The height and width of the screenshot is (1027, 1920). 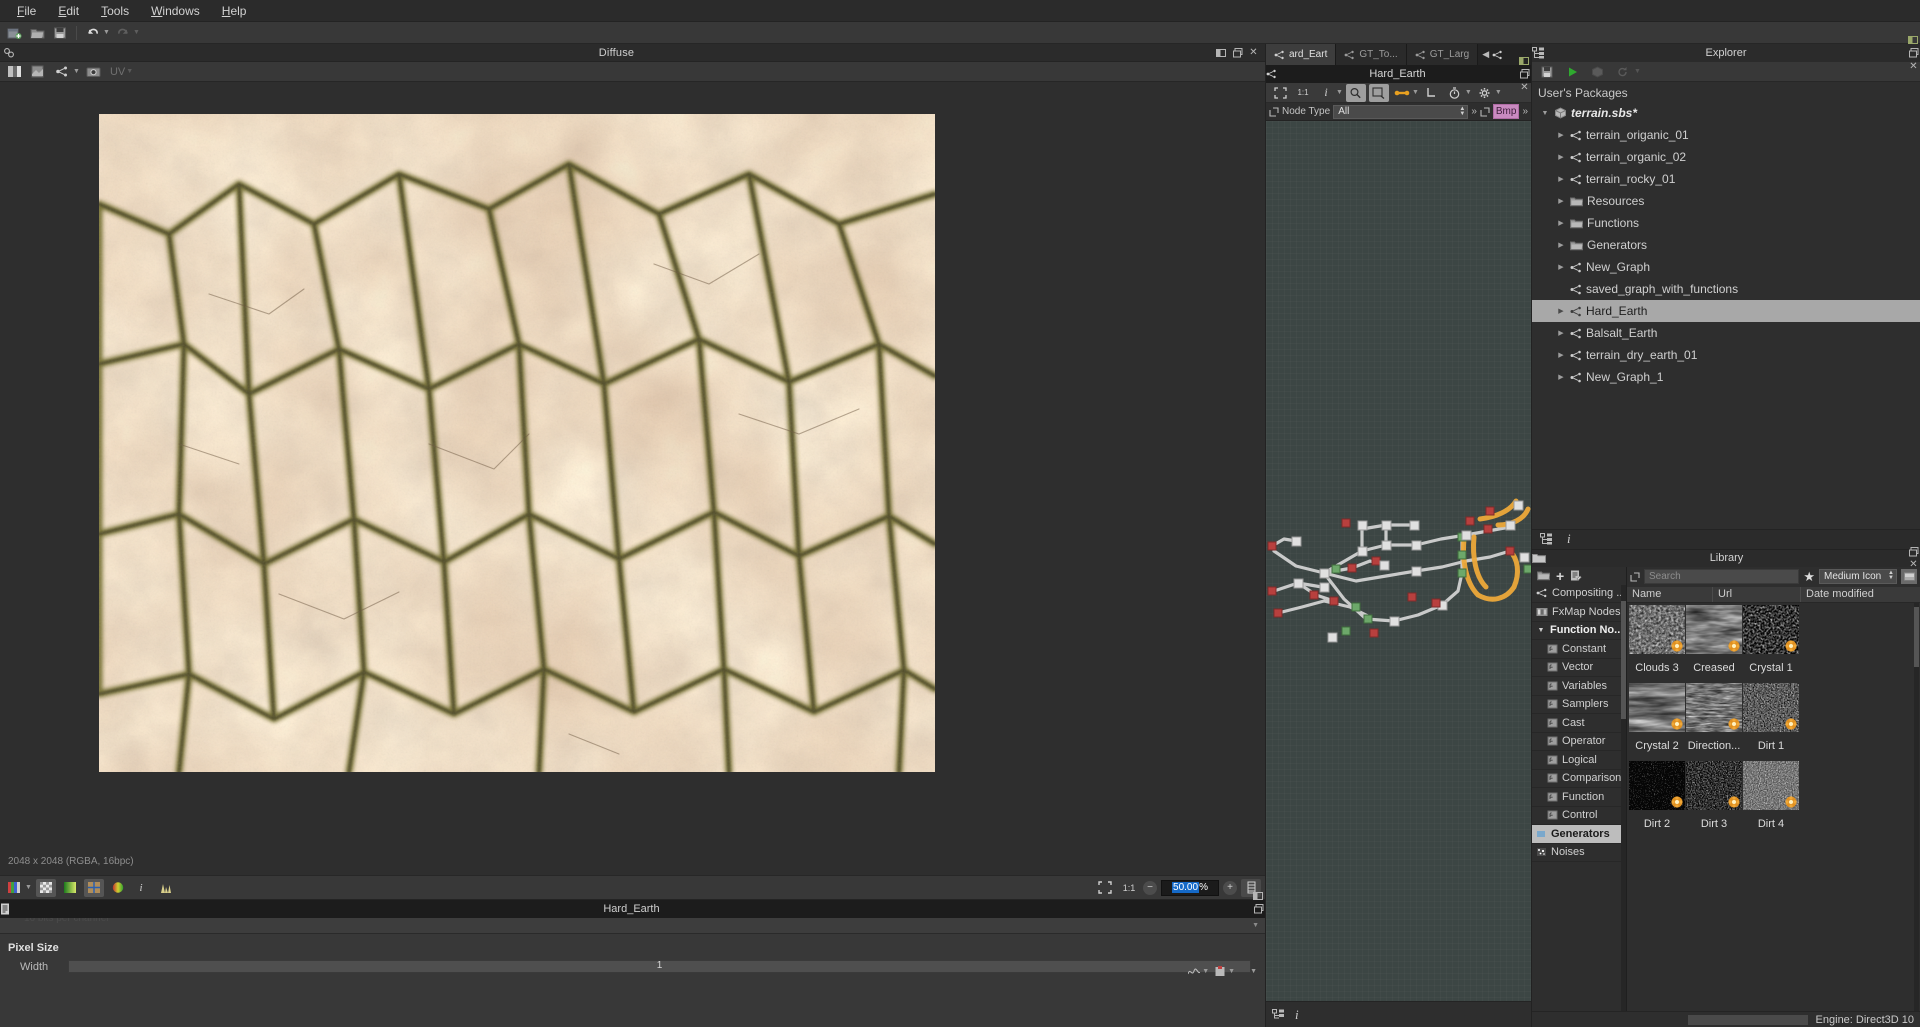 I want to click on timer-caret: ▼, so click(x=1468, y=92).